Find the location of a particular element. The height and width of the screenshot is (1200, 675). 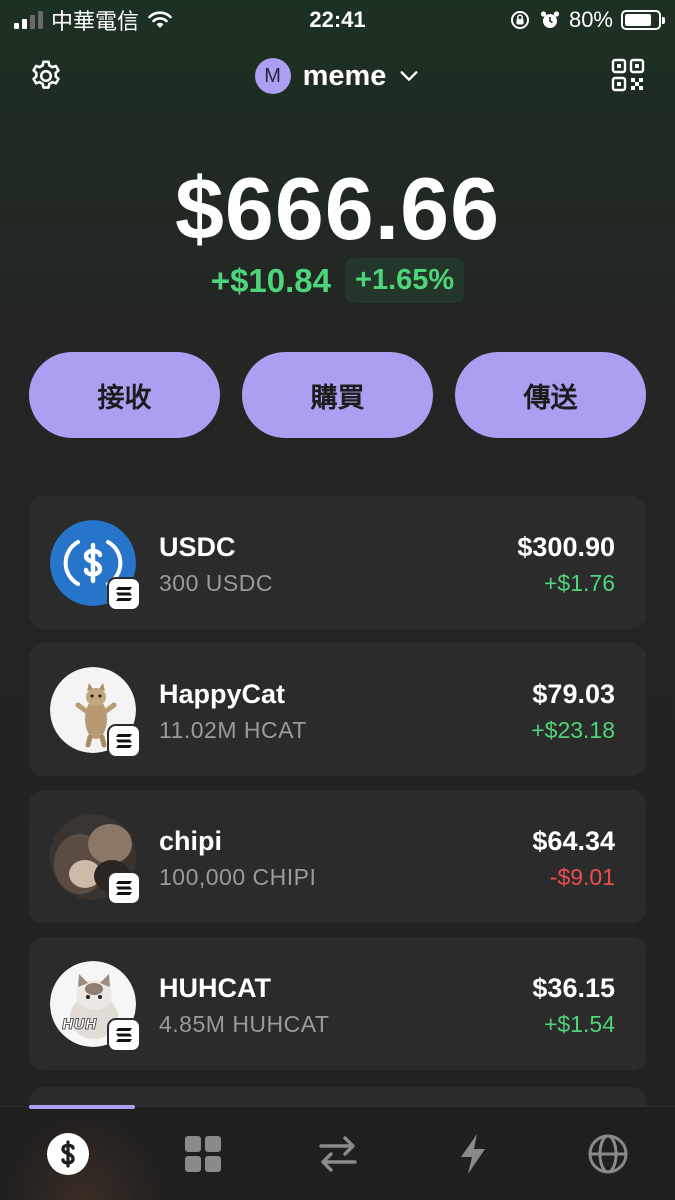

buy-button: 購買 is located at coordinates (337, 395).